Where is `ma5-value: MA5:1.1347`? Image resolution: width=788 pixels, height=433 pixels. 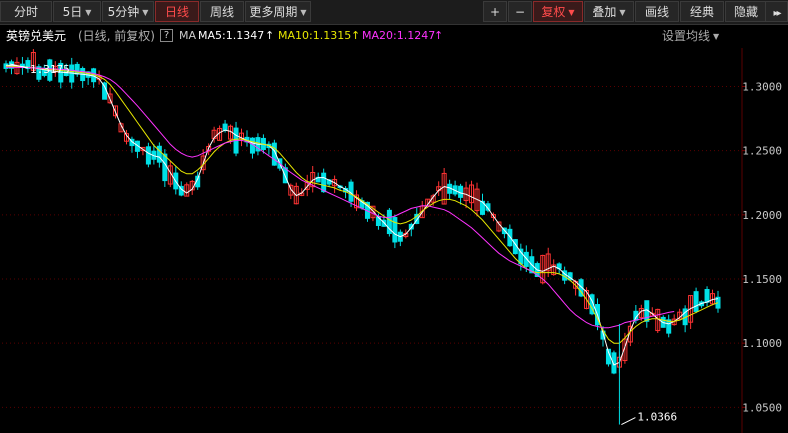
ma5-value: MA5:1.1347 is located at coordinates (231, 35).